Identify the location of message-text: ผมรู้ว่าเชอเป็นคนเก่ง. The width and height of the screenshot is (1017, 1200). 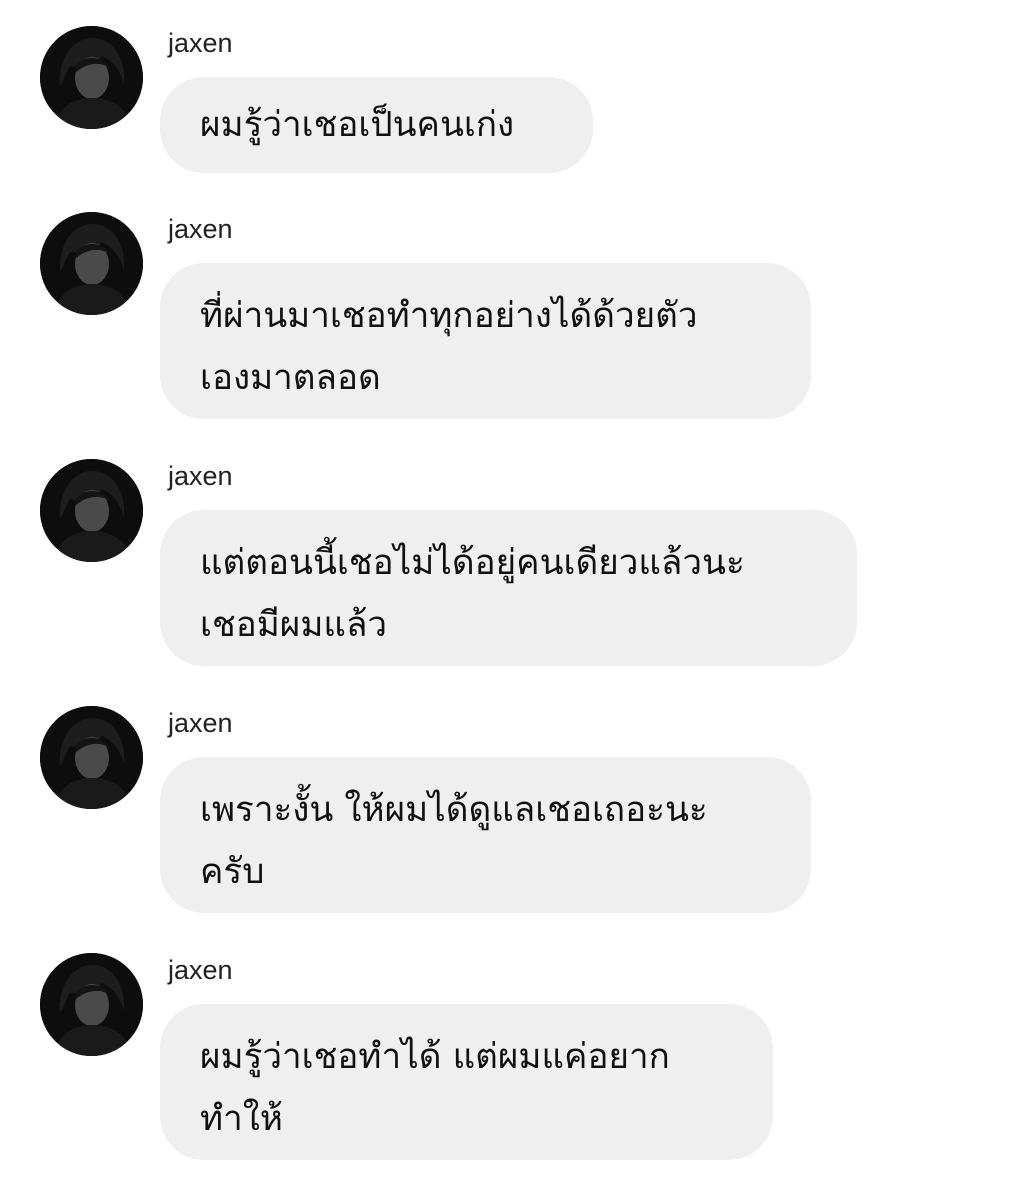
(357, 125).